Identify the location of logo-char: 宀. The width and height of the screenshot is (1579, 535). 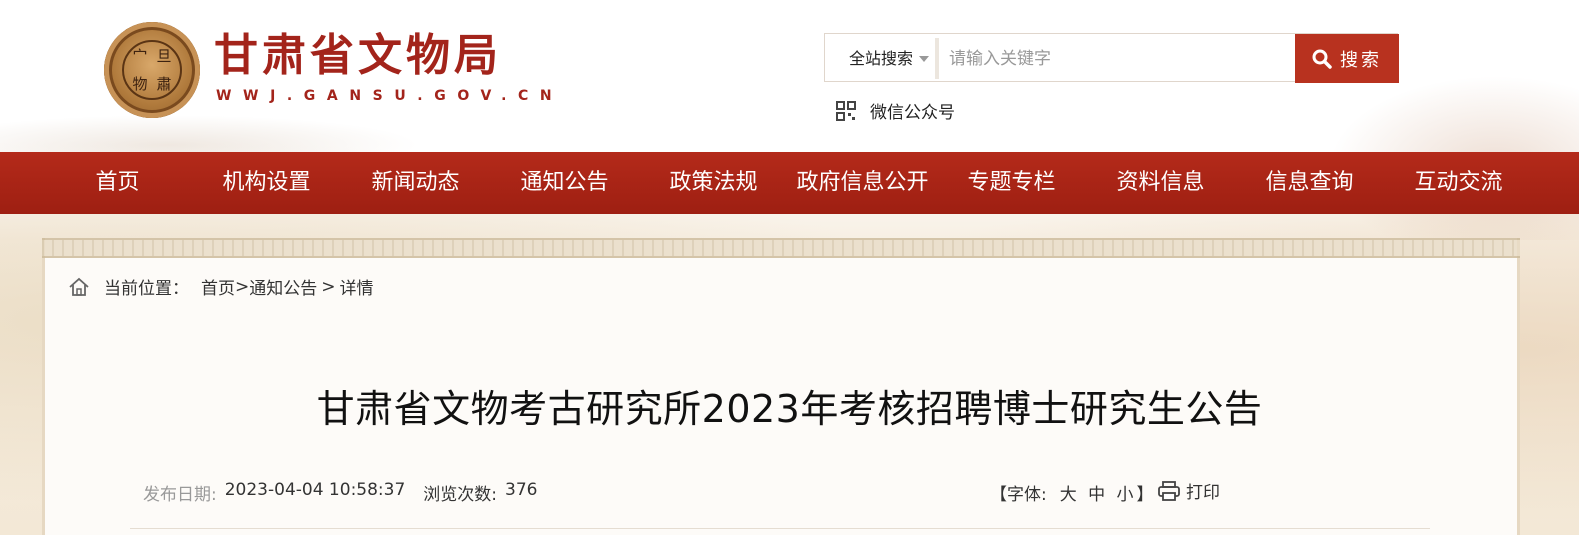
(140, 56).